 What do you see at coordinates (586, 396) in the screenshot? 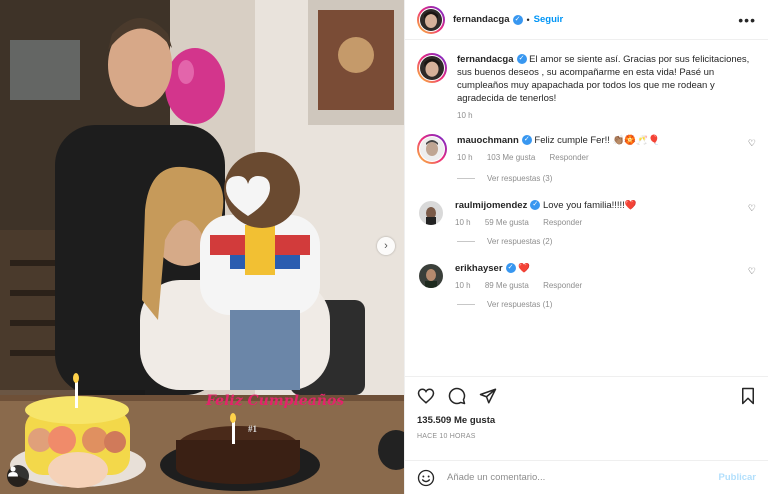
I see `action-icons-row` at bounding box center [586, 396].